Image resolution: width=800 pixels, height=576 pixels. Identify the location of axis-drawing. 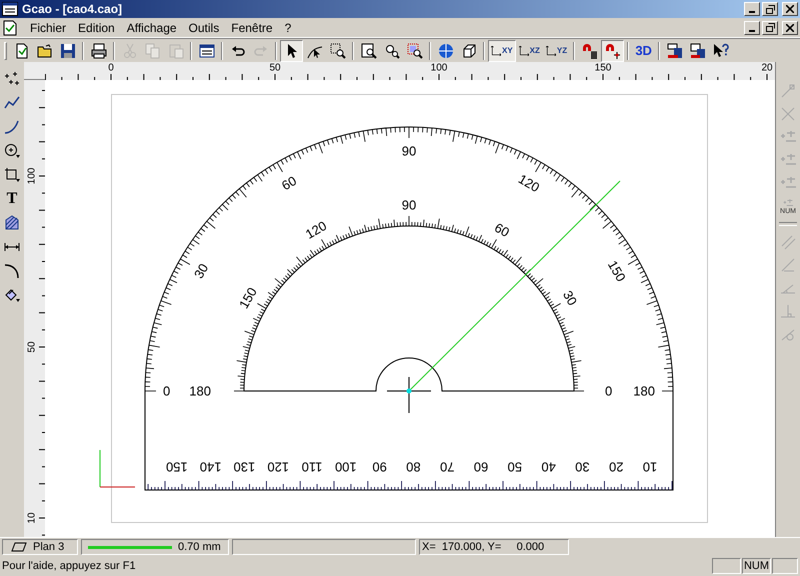
(118, 469).